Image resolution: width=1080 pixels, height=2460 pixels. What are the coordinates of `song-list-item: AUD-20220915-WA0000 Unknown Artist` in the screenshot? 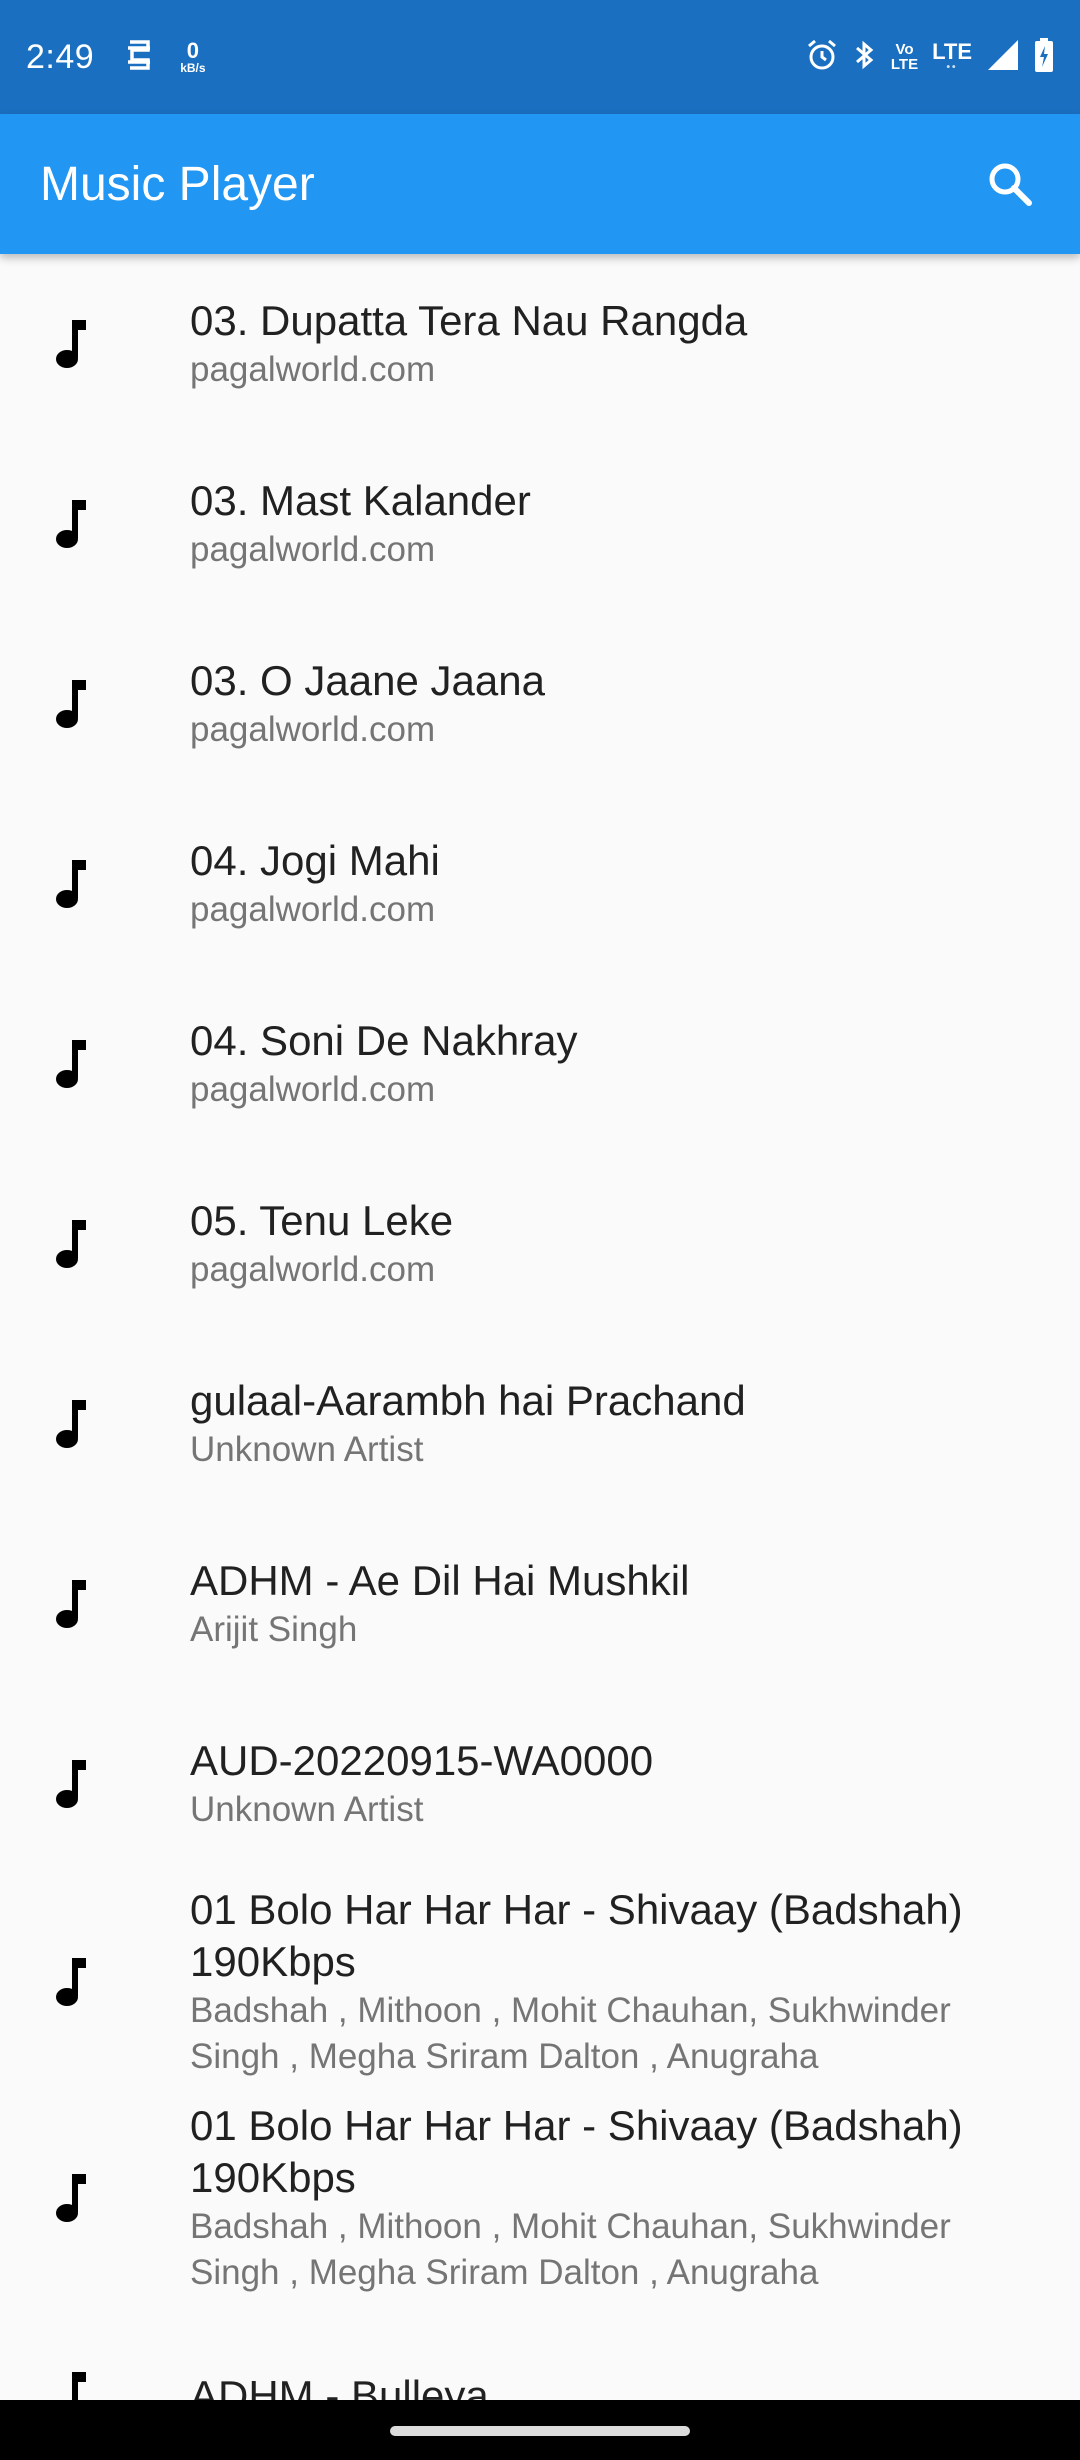 It's located at (540, 1784).